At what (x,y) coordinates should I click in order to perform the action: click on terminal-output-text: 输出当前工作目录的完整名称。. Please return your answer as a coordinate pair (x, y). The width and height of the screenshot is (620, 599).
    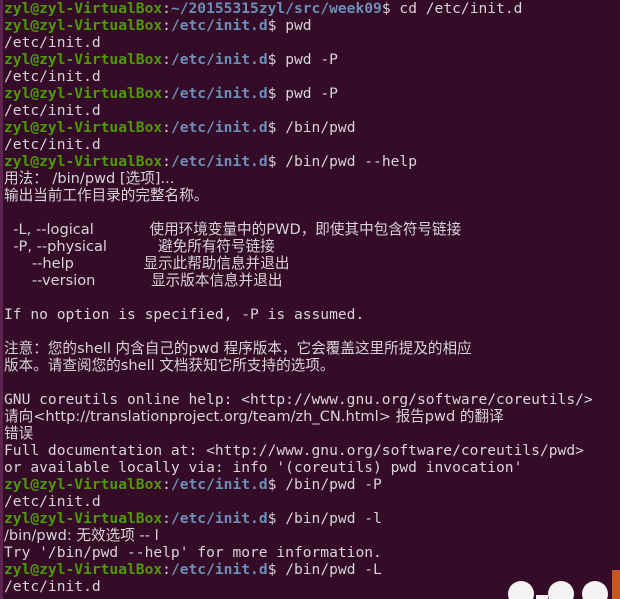
    Looking at the image, I should click on (106, 195).